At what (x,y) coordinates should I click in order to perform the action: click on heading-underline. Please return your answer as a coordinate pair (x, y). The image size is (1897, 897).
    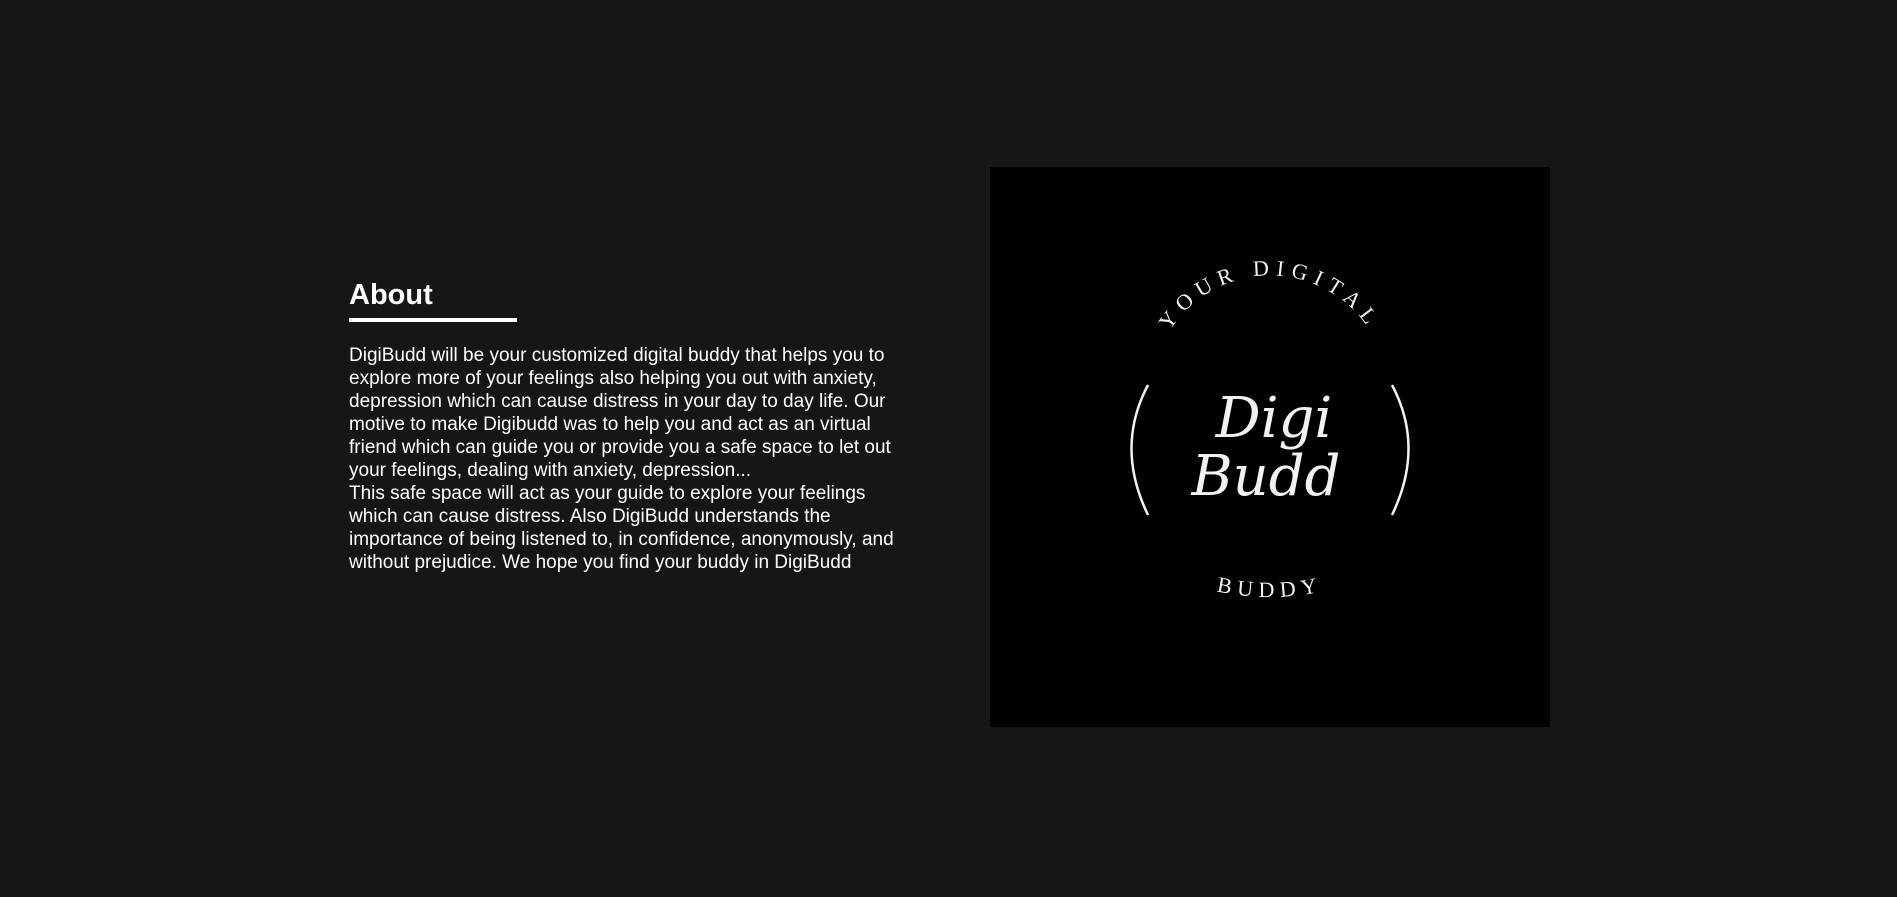
    Looking at the image, I should click on (433, 320).